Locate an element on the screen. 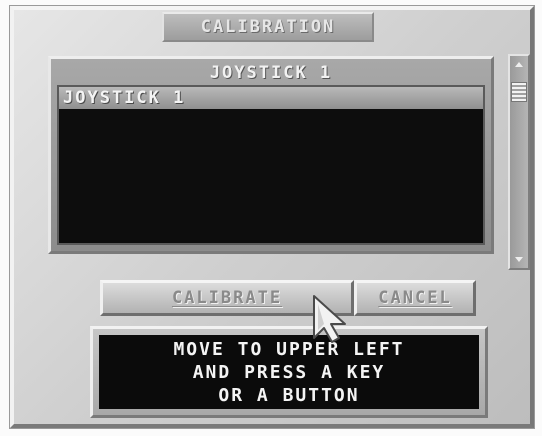 The width and height of the screenshot is (542, 436). cancel-button: CANCEL is located at coordinates (415, 298).